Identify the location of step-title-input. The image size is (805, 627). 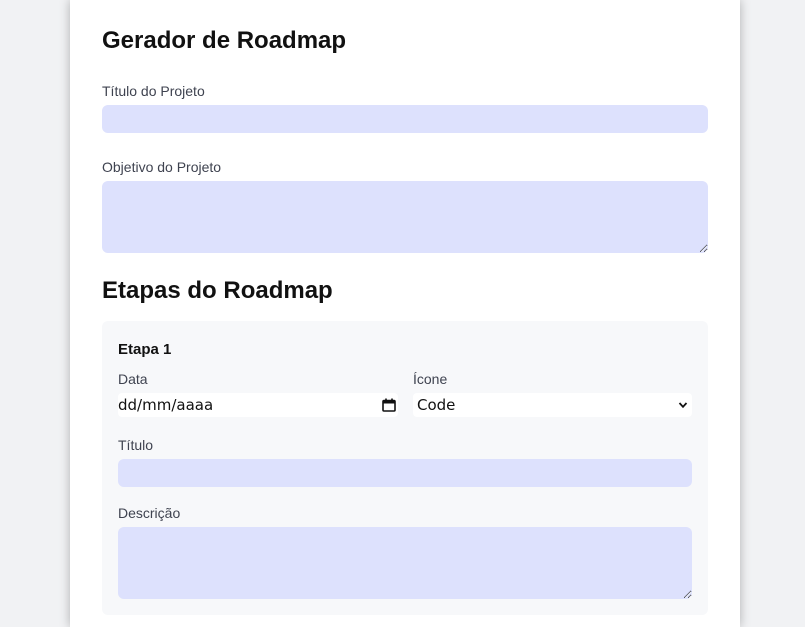
(405, 473).